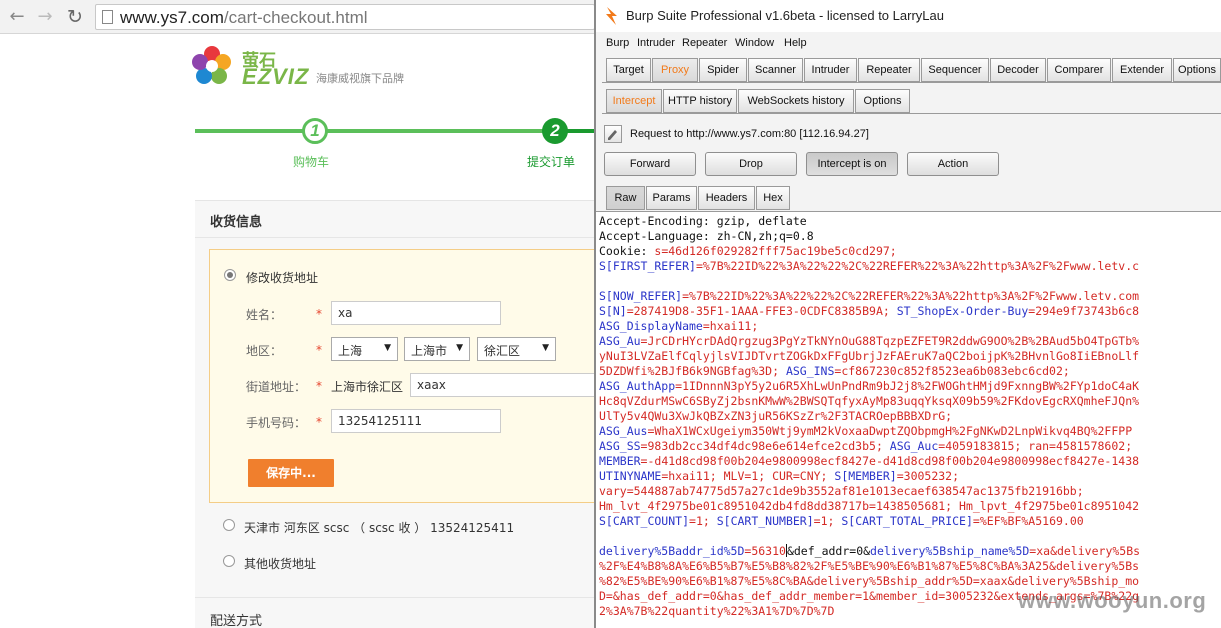  Describe the element at coordinates (656, 43) in the screenshot. I see `menu-intruder: Intruder` at that location.